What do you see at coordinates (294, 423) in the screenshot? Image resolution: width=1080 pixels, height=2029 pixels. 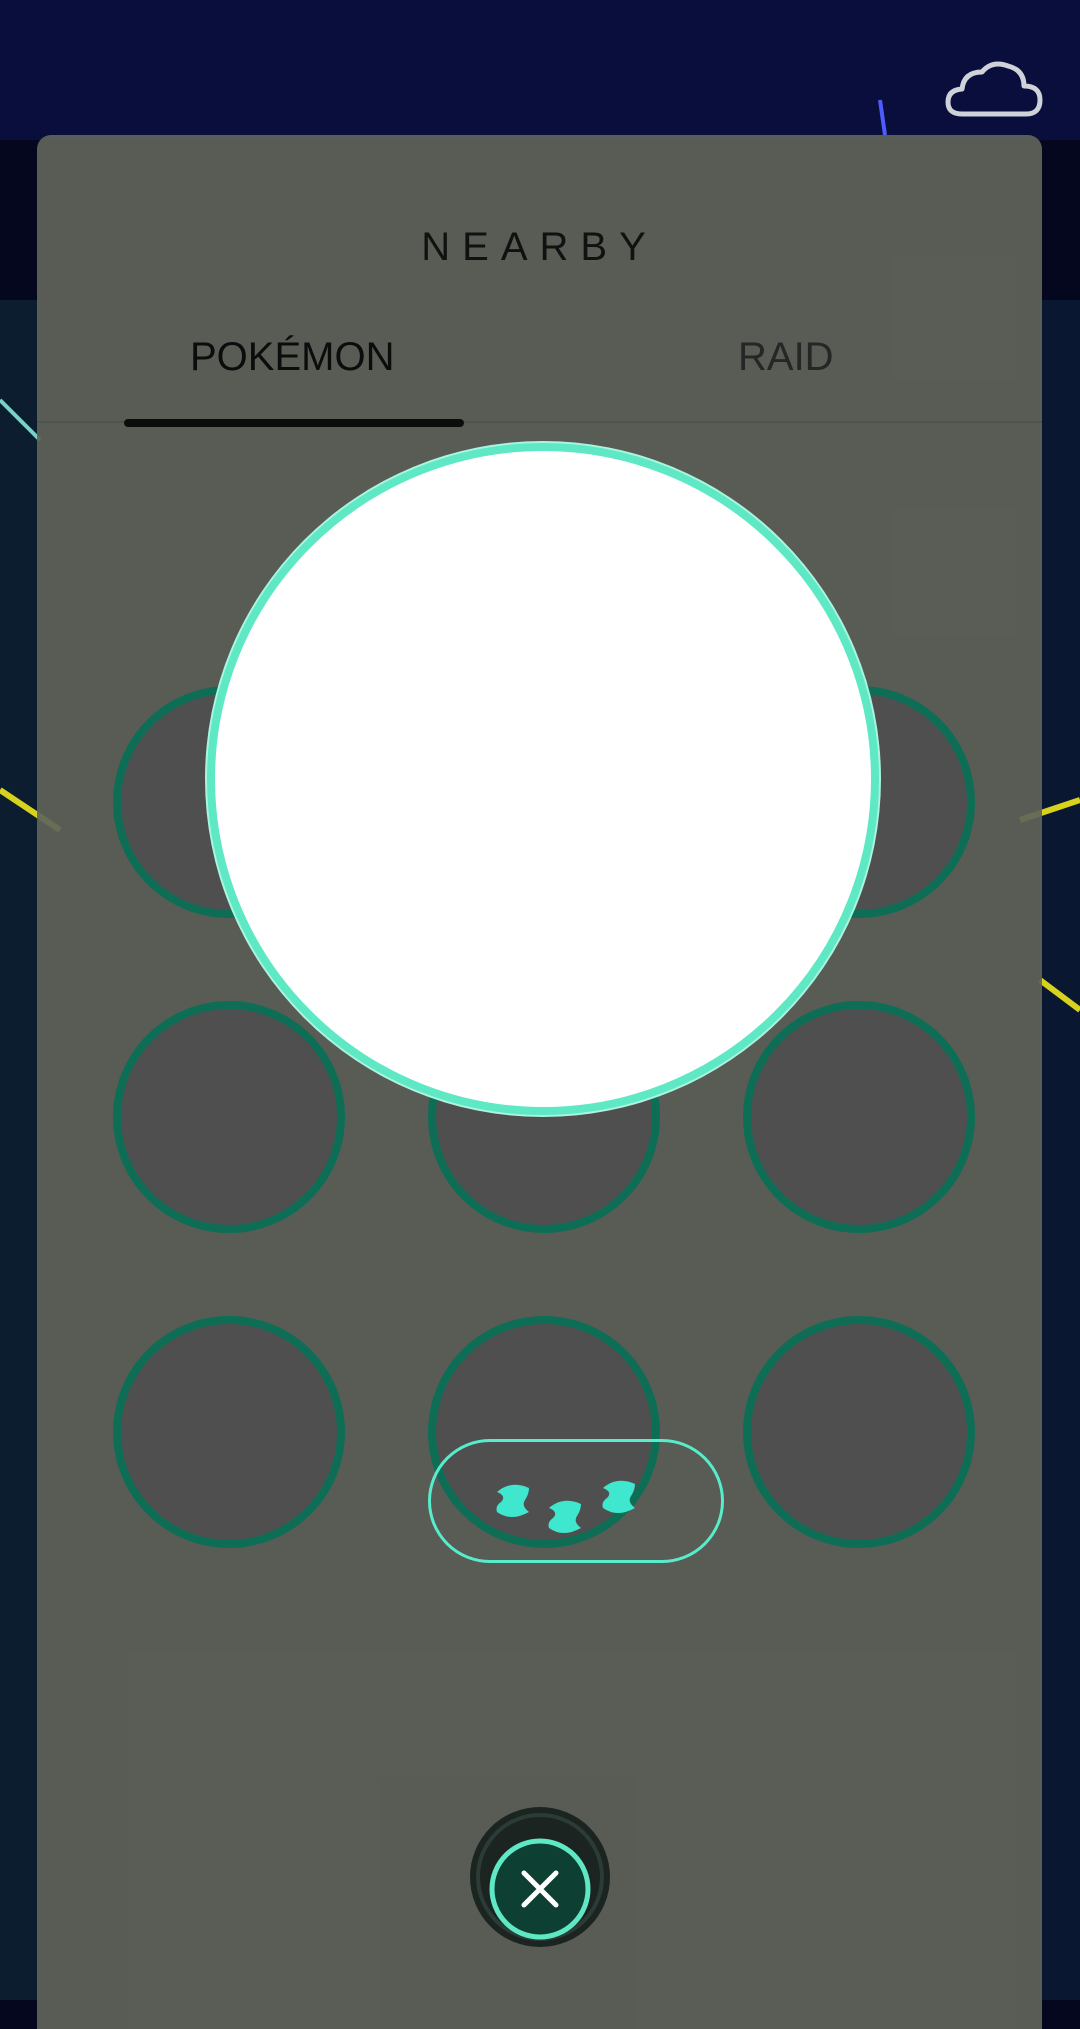 I see `active-tab-indicator` at bounding box center [294, 423].